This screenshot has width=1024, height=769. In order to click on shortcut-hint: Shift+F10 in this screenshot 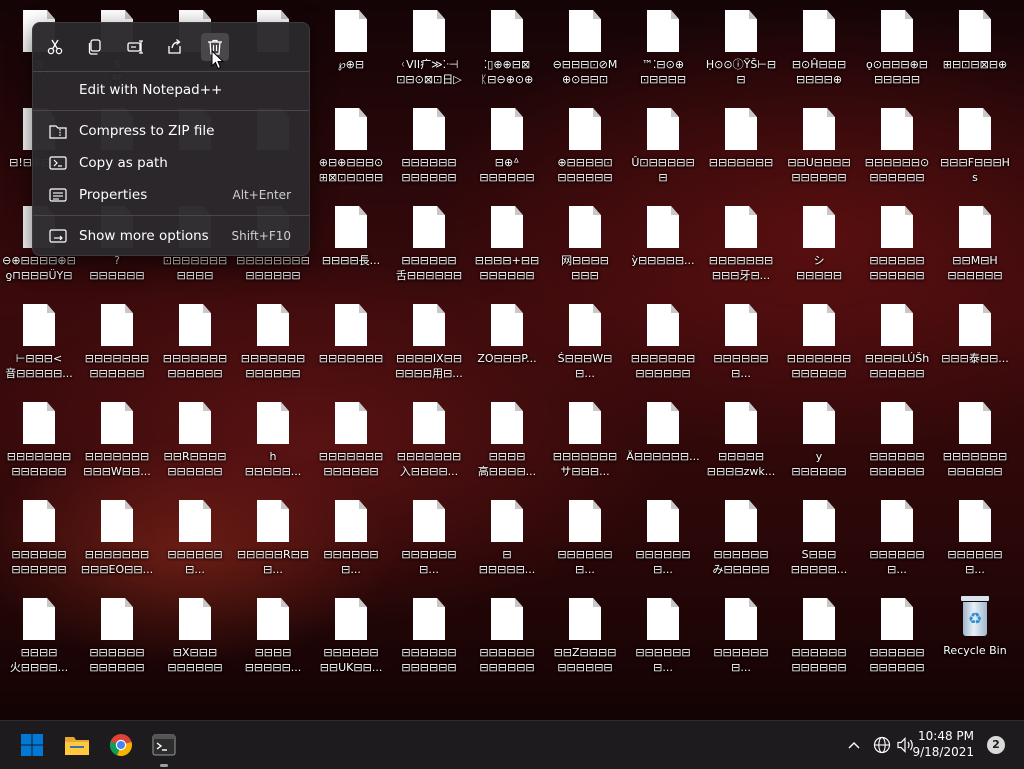, I will do `click(261, 236)`.